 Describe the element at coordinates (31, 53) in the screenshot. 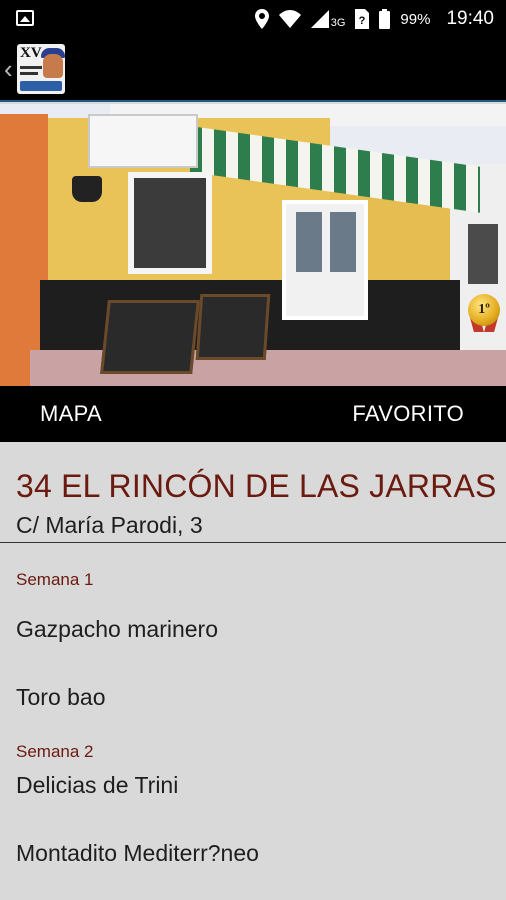

I see `logo-text: XV` at that location.